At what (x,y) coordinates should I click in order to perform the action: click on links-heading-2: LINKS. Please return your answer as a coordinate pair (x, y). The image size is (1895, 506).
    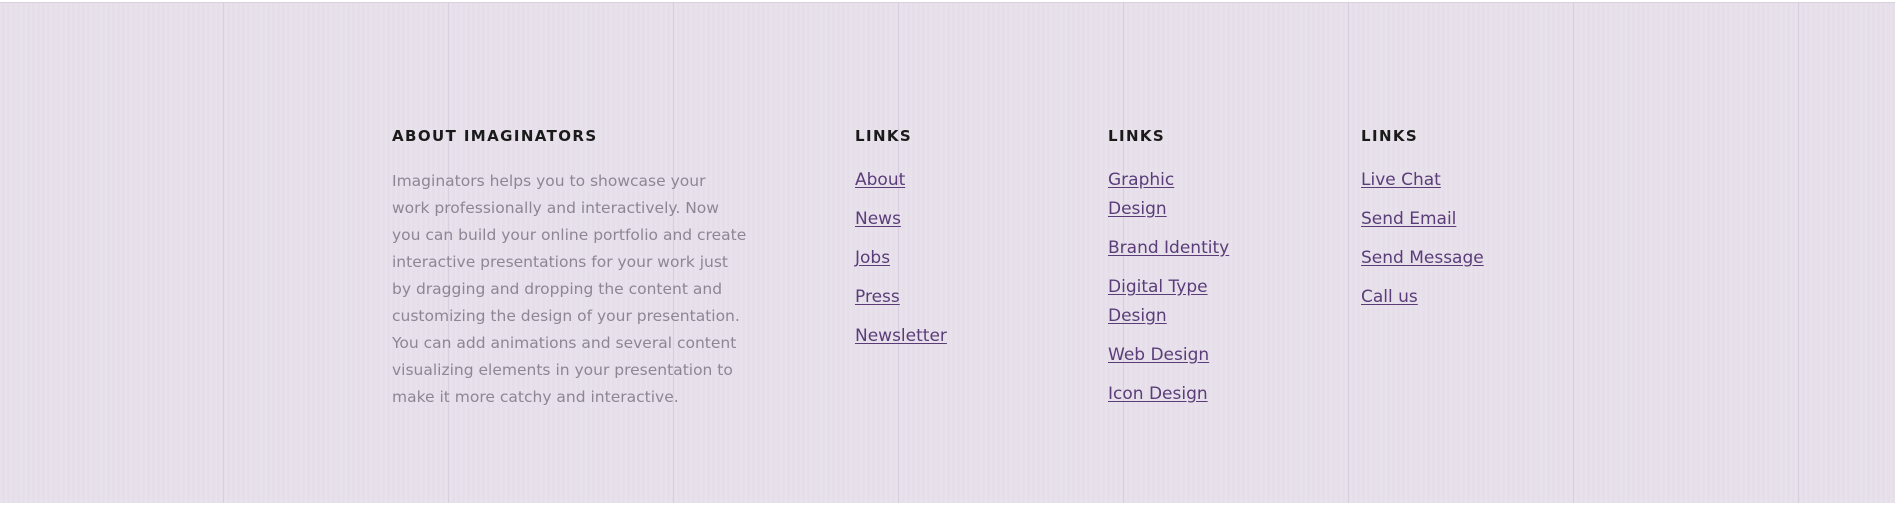
    Looking at the image, I should click on (1137, 136).